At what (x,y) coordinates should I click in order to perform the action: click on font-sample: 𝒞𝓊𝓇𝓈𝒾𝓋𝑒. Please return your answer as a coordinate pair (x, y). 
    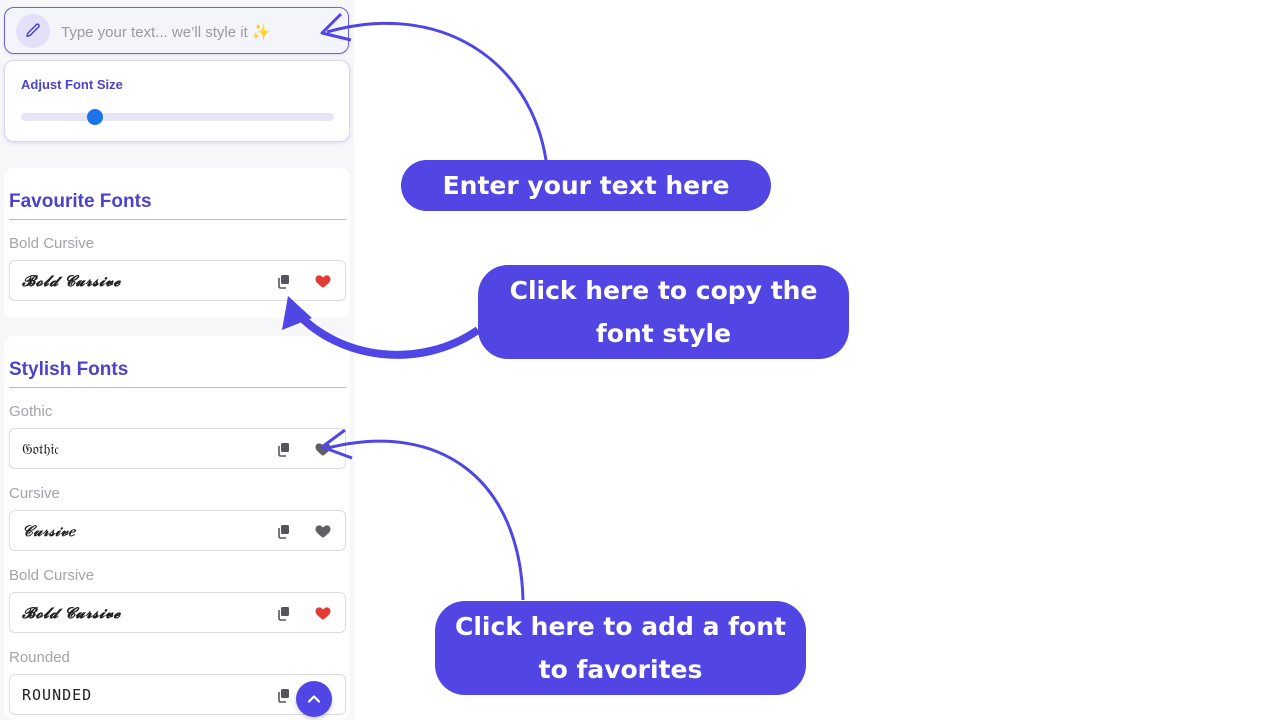
    Looking at the image, I should click on (49, 531).